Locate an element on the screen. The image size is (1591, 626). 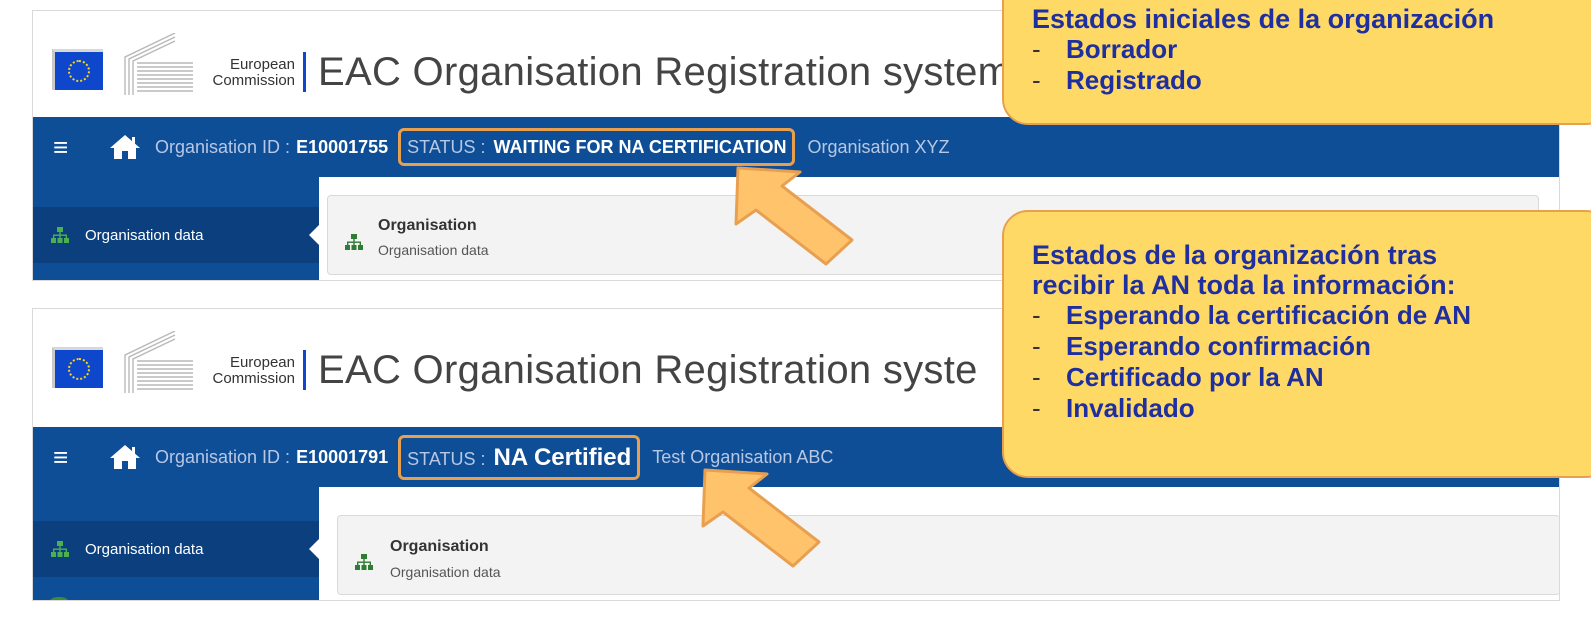
callout-heading-line1: Estados de la organización tras is located at coordinates (1235, 255).